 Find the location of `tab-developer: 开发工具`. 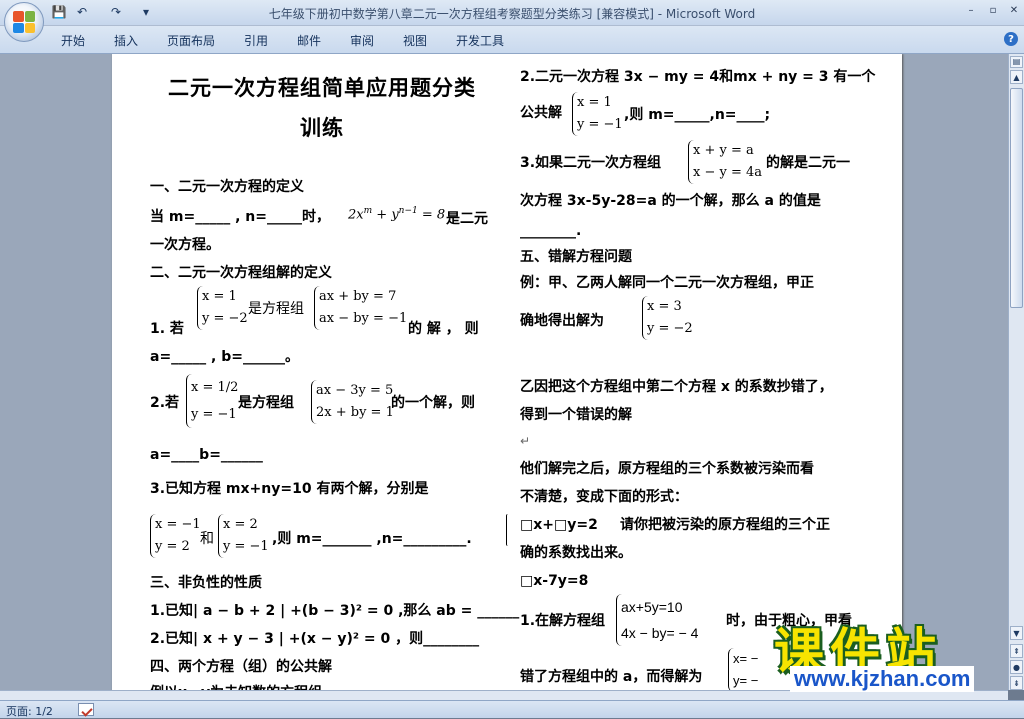

tab-developer: 开发工具 is located at coordinates (480, 40).